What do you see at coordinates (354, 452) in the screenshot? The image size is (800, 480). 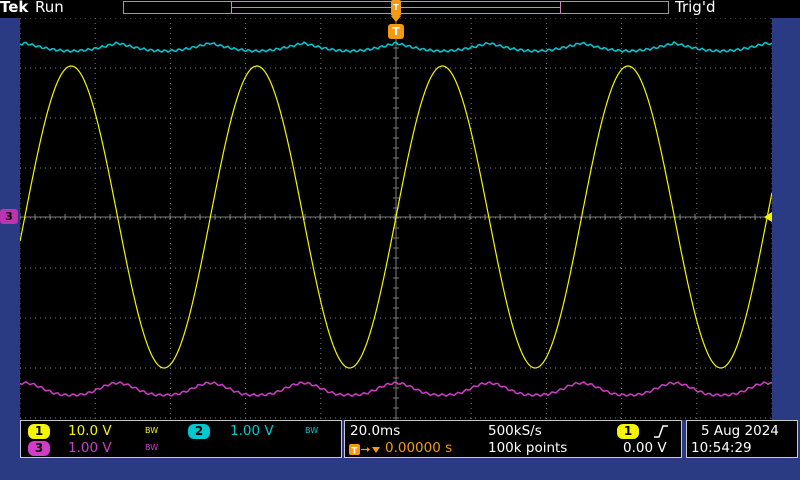 I see `svg-text: T` at bounding box center [354, 452].